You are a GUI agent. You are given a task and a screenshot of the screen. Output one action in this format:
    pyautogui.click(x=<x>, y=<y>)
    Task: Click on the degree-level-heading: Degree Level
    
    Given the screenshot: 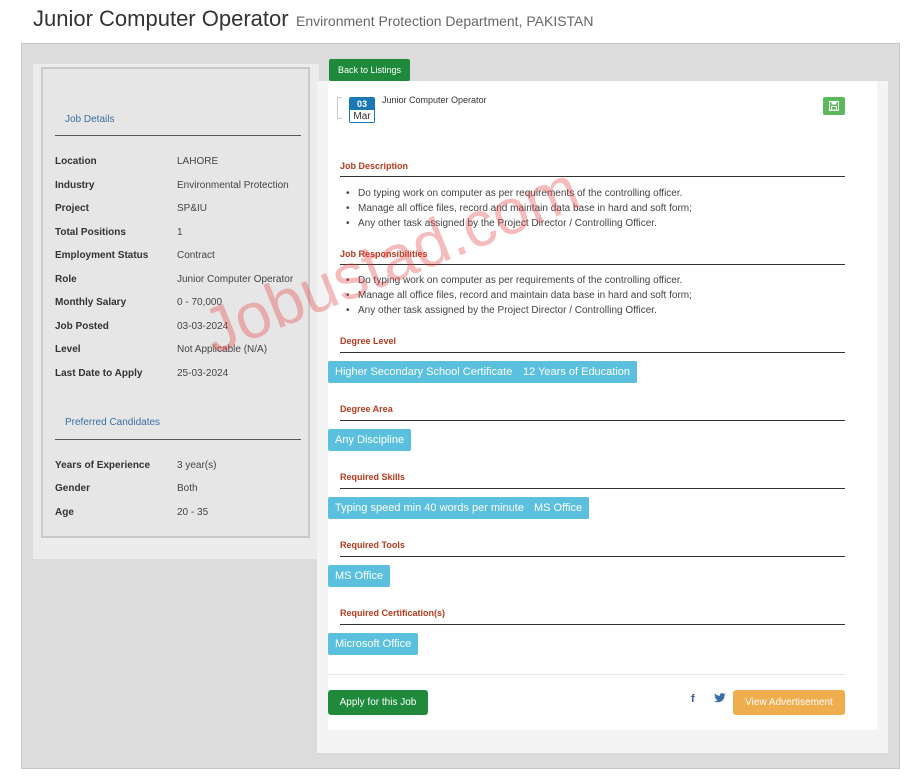 What is the action you would take?
    pyautogui.click(x=368, y=341)
    